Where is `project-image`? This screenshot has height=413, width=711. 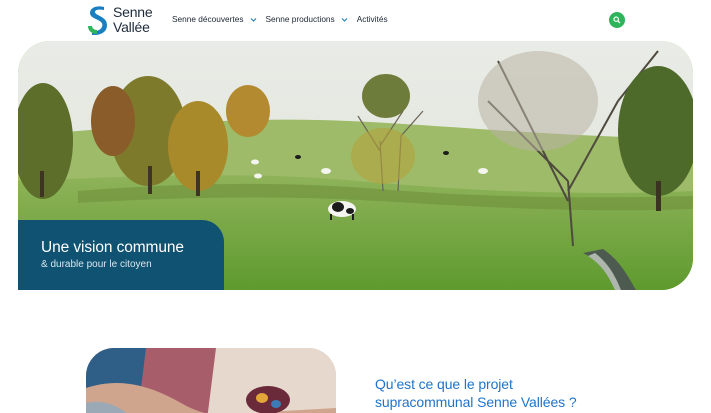 project-image is located at coordinates (211, 380).